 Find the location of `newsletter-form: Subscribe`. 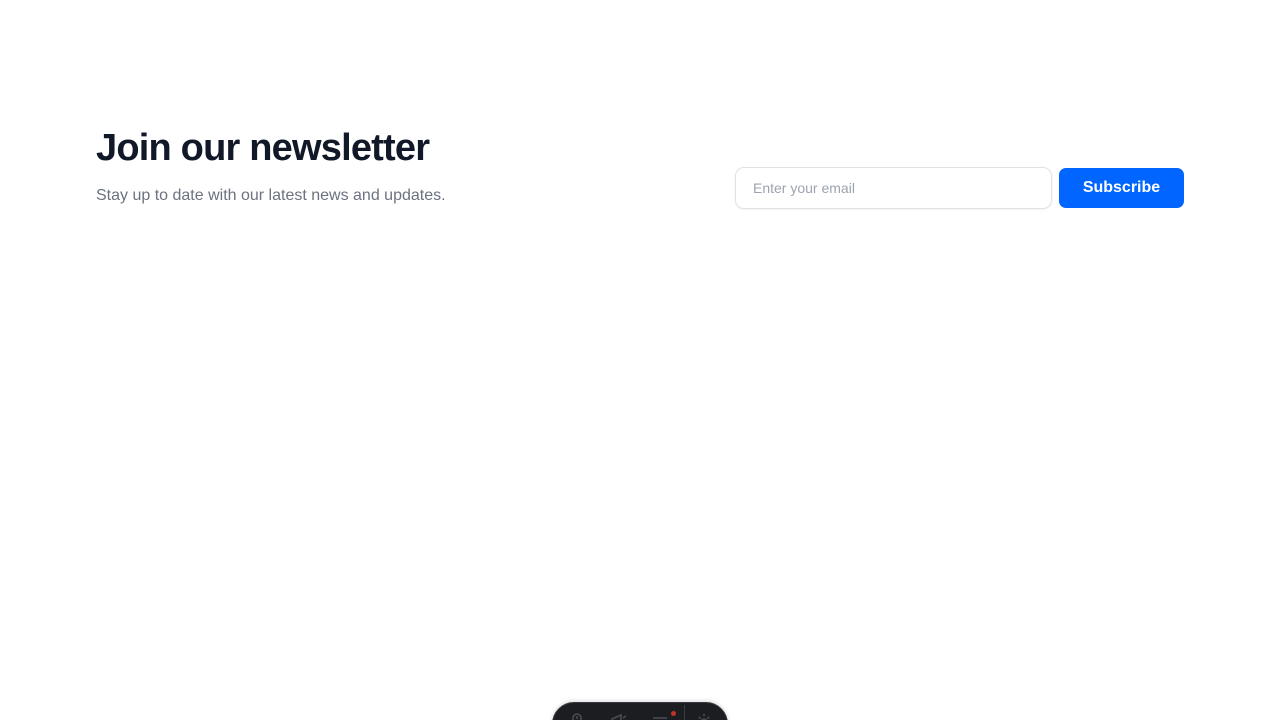

newsletter-form: Subscribe is located at coordinates (959, 188).